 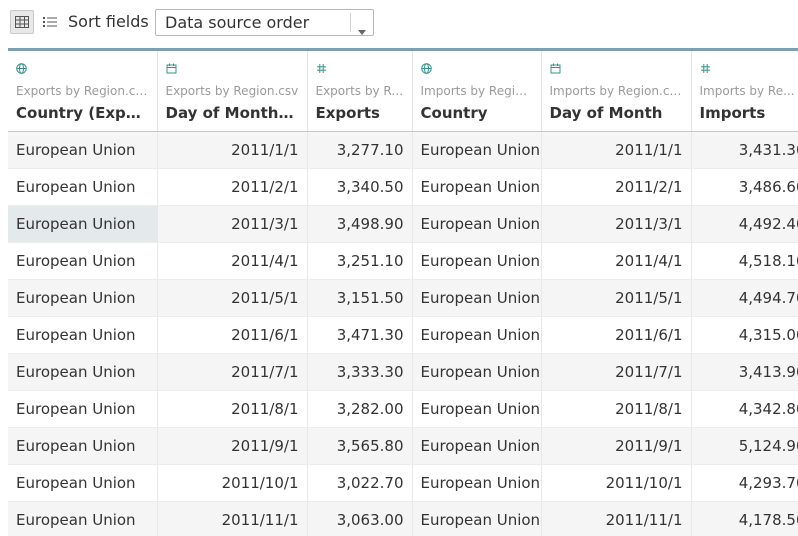 What do you see at coordinates (616, 446) in the screenshot?
I see `table-cell-day-of-month-imports: 2011/9/1` at bounding box center [616, 446].